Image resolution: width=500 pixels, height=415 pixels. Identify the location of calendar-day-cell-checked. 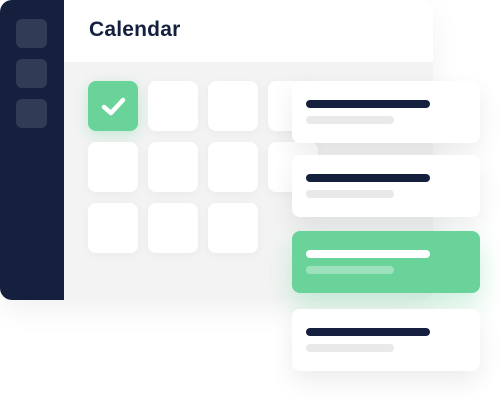
(113, 106).